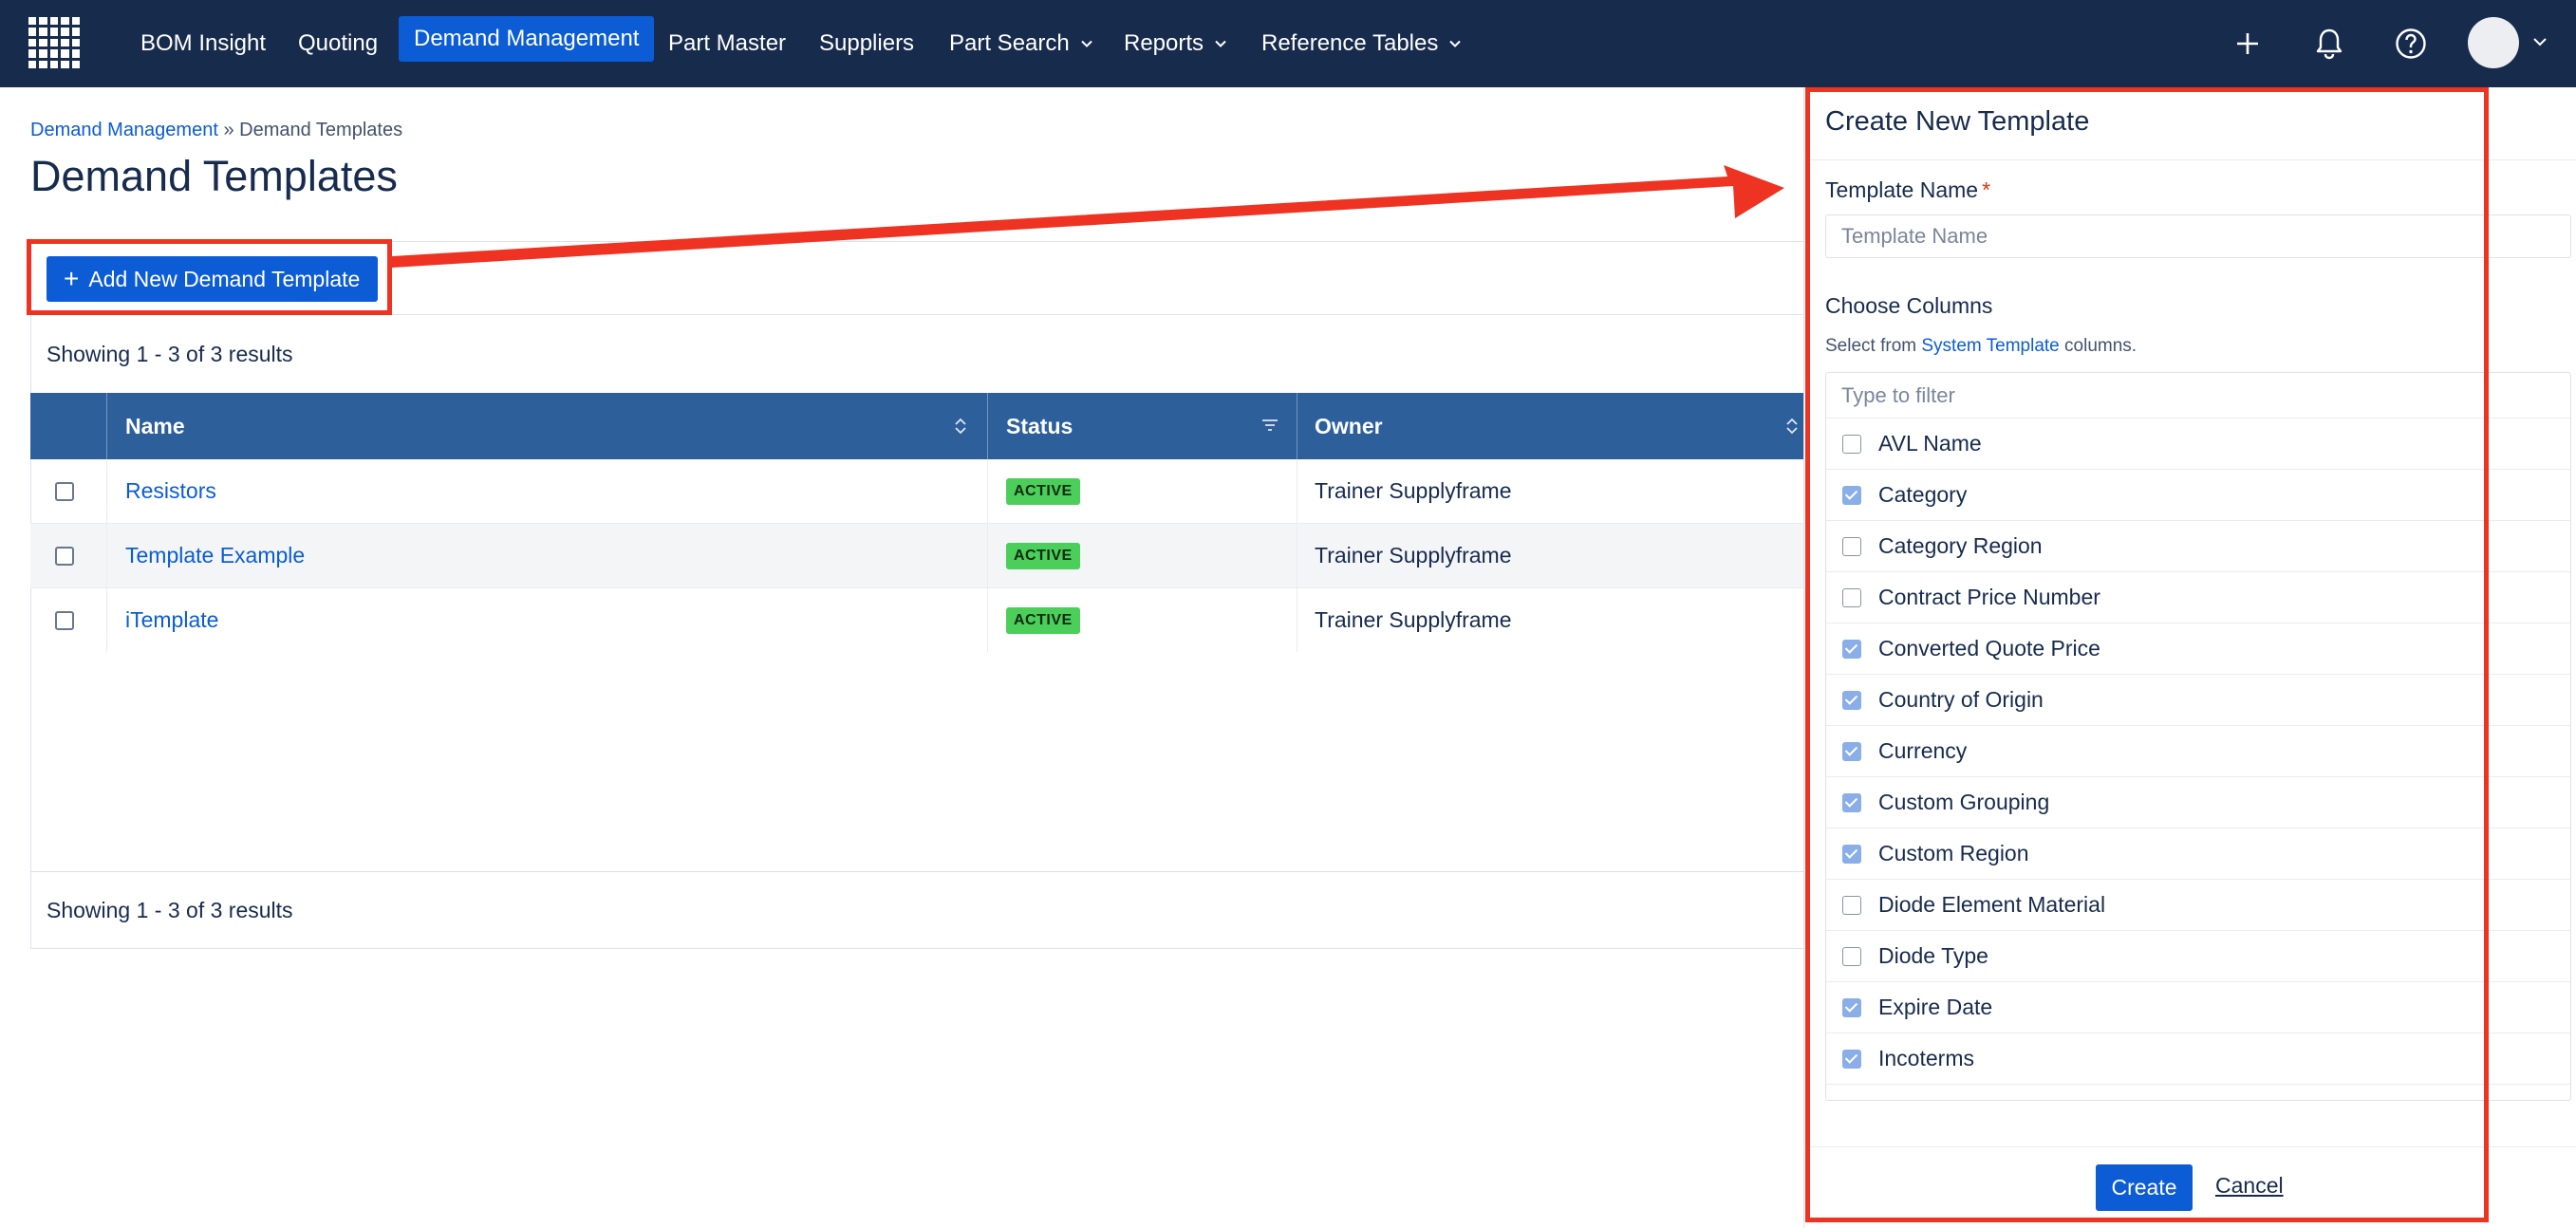  What do you see at coordinates (171, 491) in the screenshot?
I see `template-name-link: Resistors` at bounding box center [171, 491].